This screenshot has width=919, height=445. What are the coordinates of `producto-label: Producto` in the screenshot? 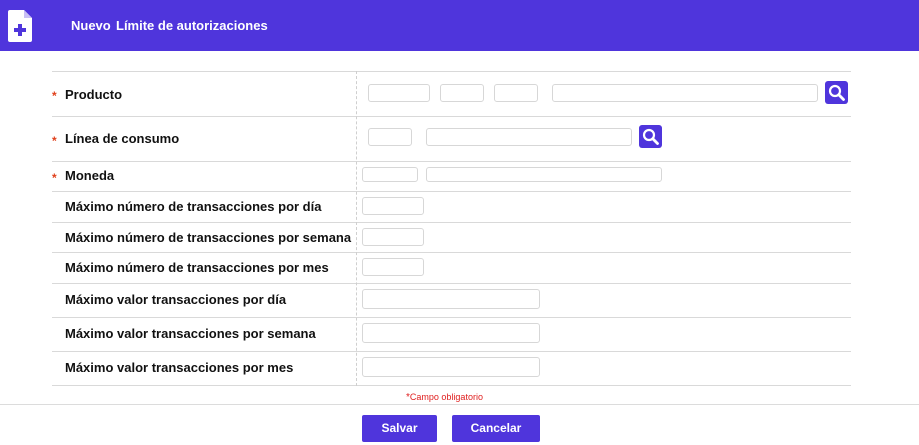 It's located at (94, 94).